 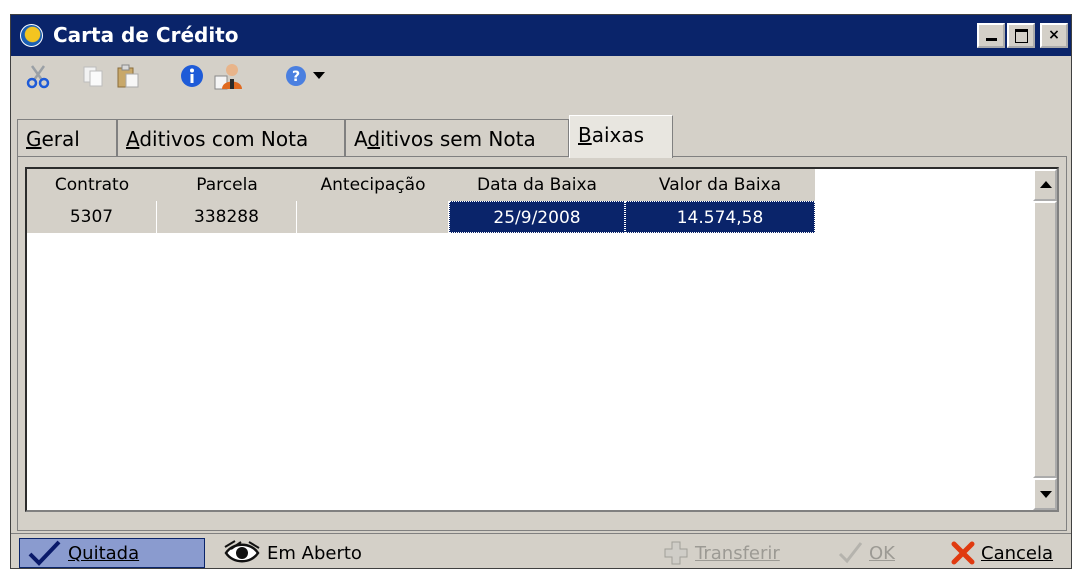 I want to click on vertical-scrollbar, so click(x=1045, y=339).